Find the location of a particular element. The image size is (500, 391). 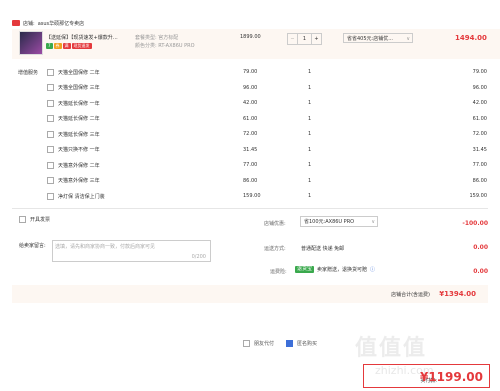

store-total-bar: 店铺合计(含运费) ¥1394.00 is located at coordinates (250, 294).